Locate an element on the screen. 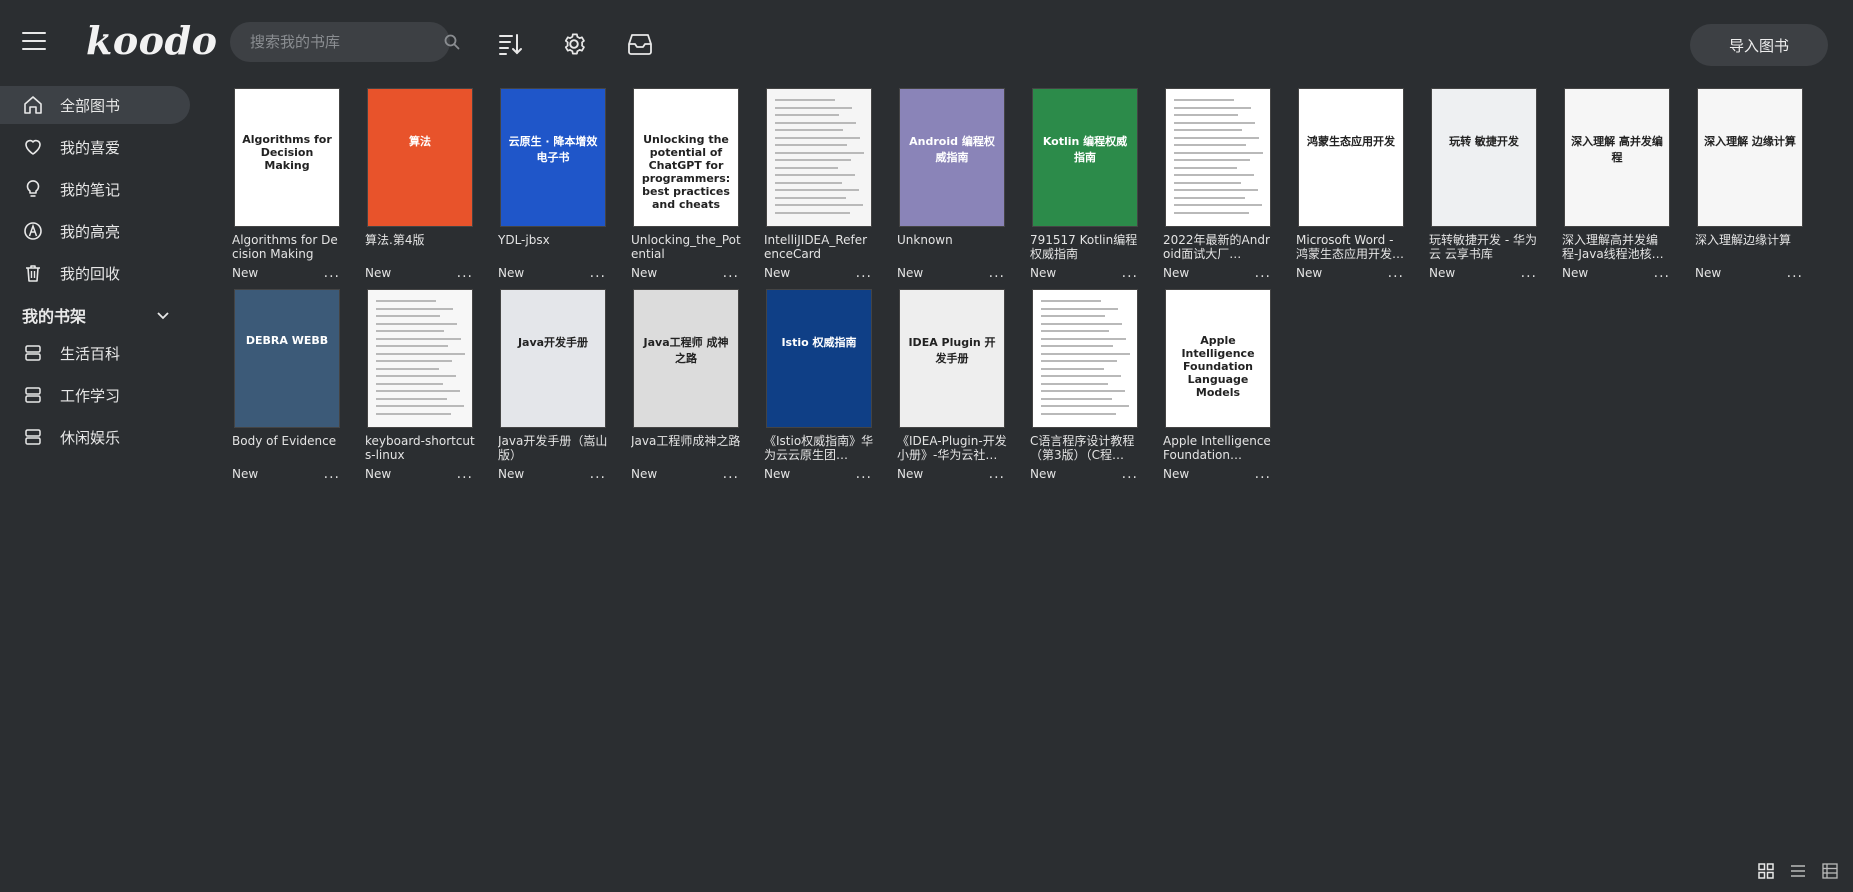 Image resolution: width=1853 pixels, height=892 pixels. book-cover: Java开发手册 is located at coordinates (553, 358).